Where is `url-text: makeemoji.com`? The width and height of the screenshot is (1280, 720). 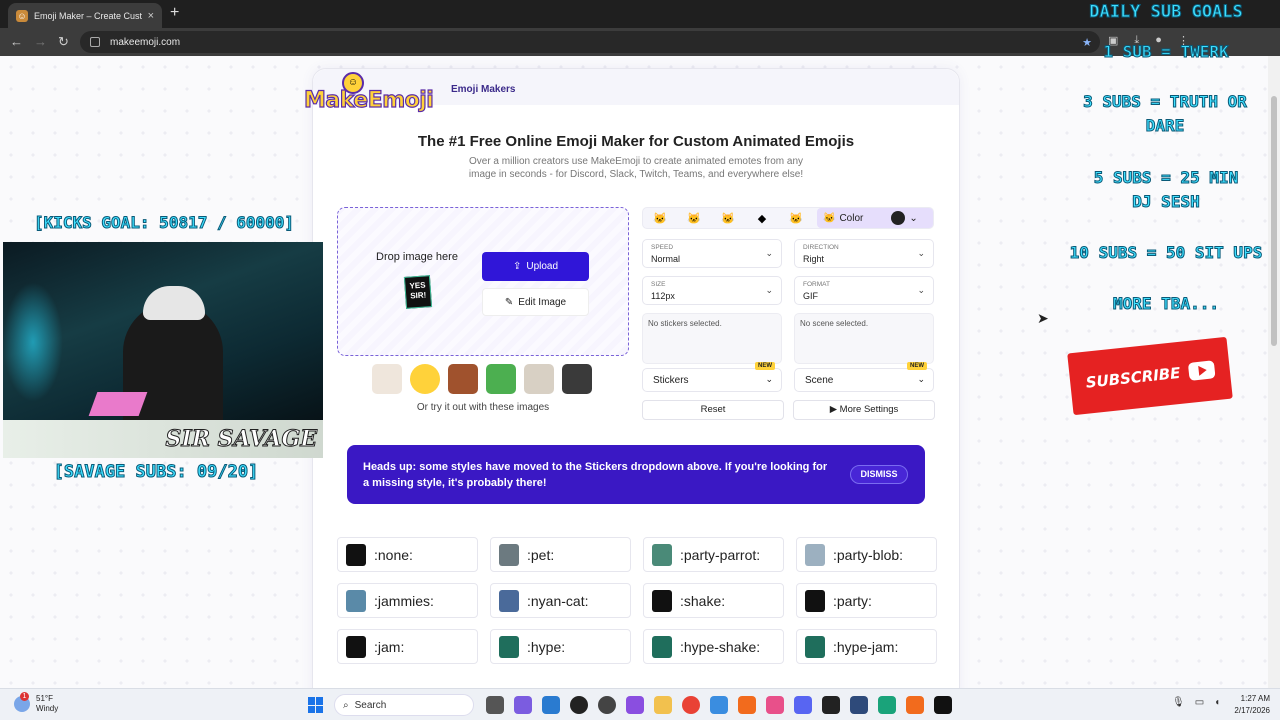
url-text: makeemoji.com is located at coordinates (145, 42).